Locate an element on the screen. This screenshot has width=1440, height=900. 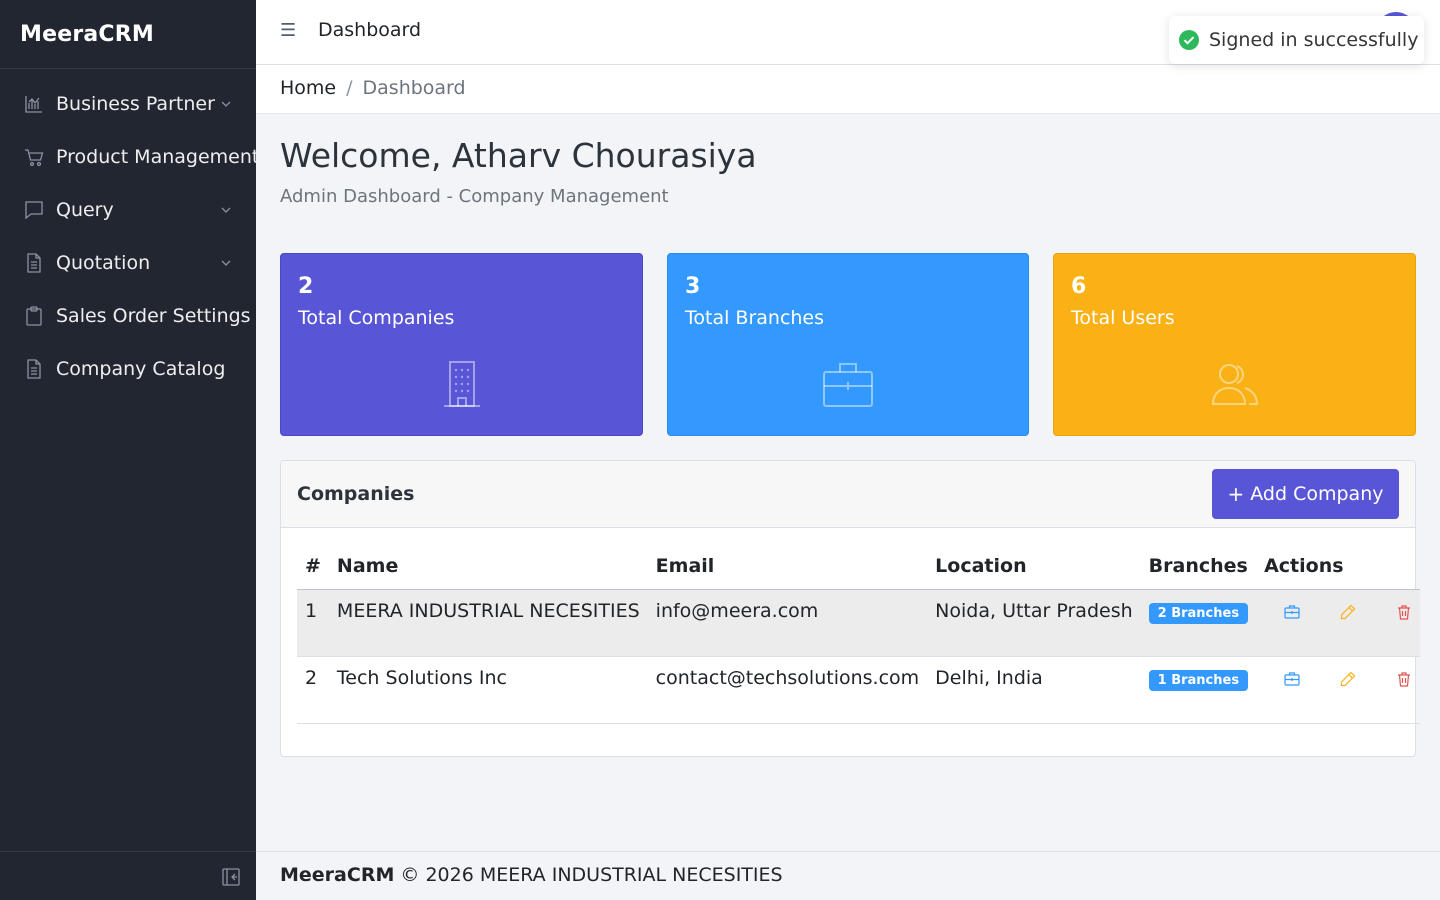
sidebar-item-sales-order-settings: Sales Order Settings is located at coordinates (128, 315).